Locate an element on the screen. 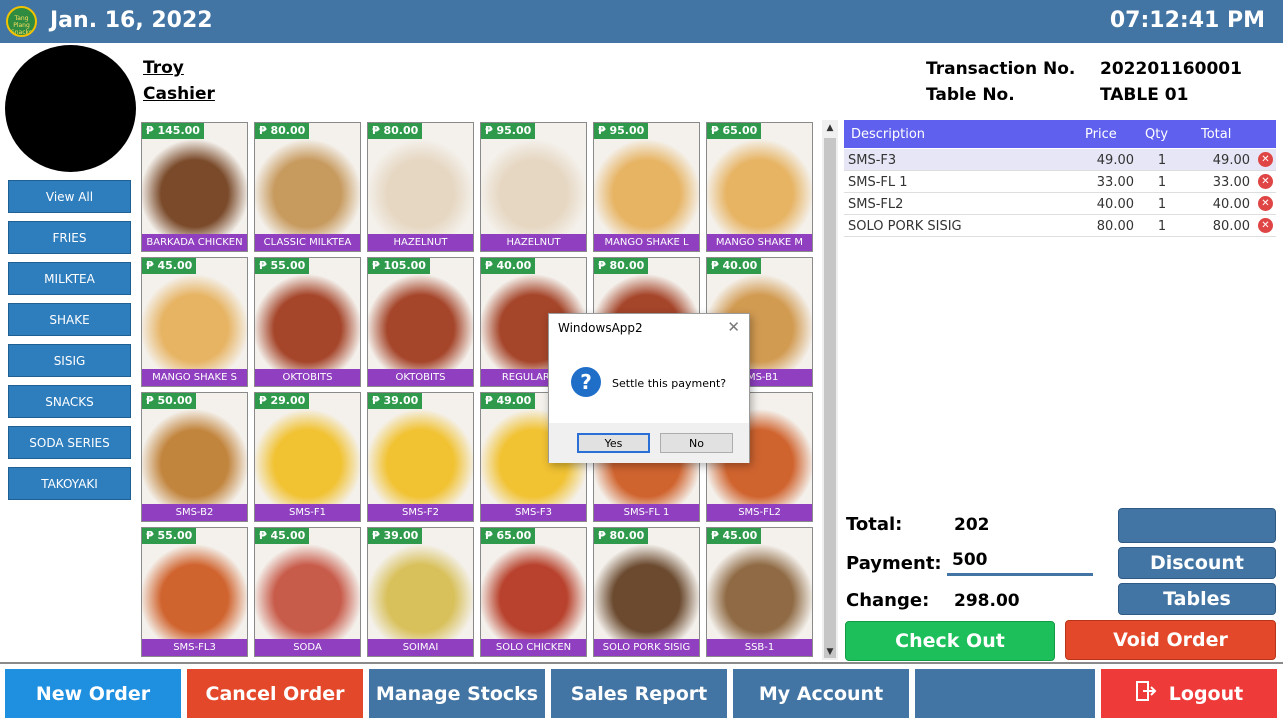  blank-side-button is located at coordinates (1197, 525).